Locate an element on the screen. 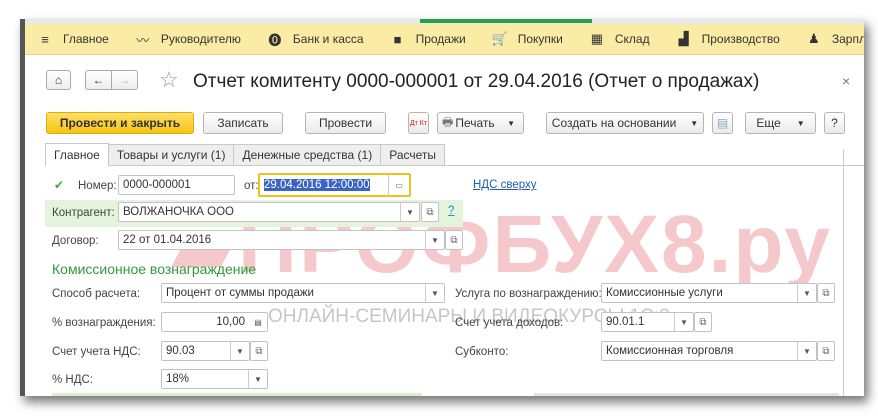  percent-field: 10,00 ▤ is located at coordinates (214, 322).